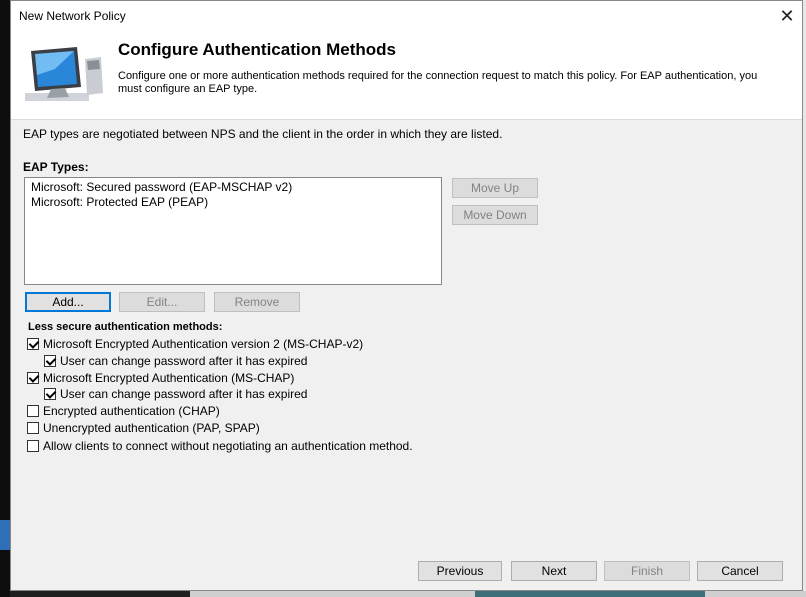 This screenshot has height=597, width=806. I want to click on mschap-checkbox, so click(33, 378).